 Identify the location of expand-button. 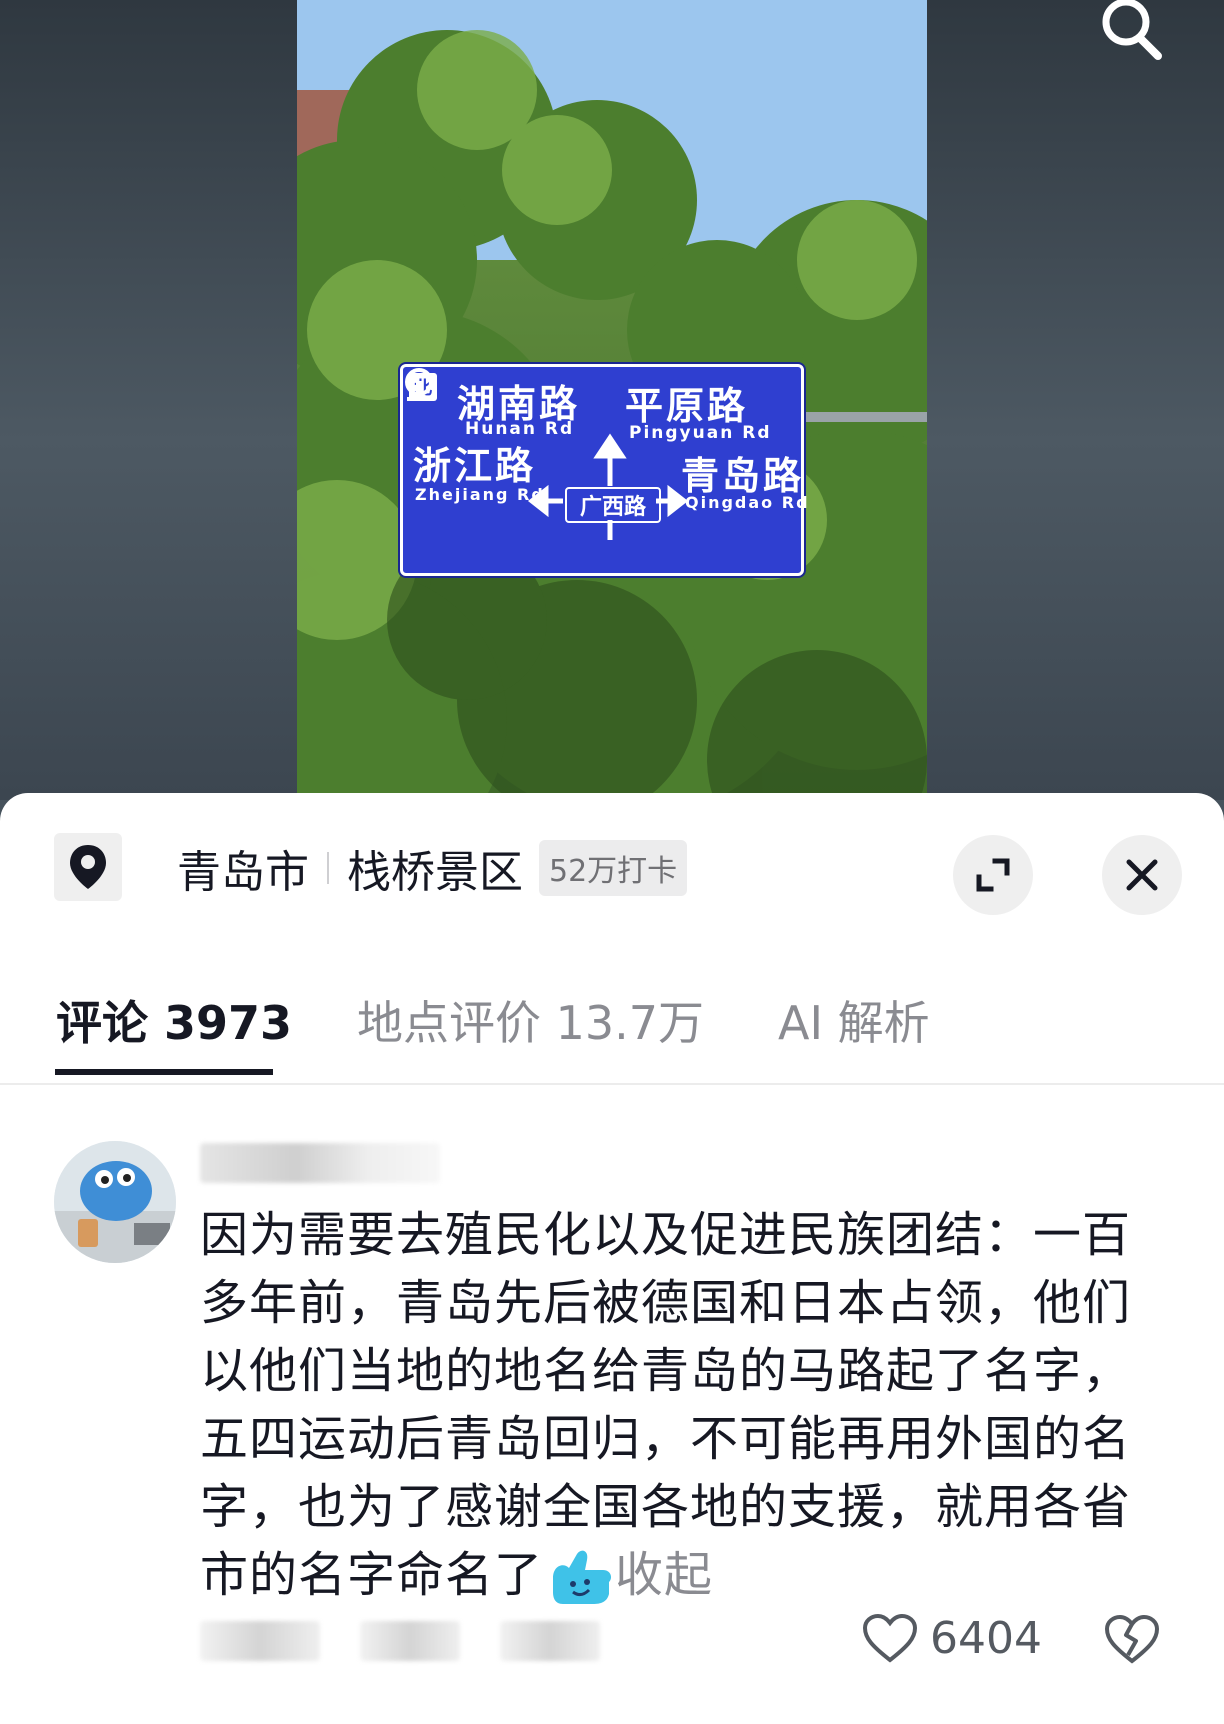
(993, 875).